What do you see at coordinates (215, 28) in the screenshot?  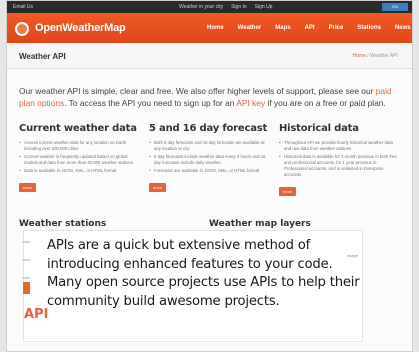 I see `nav-home: Home` at bounding box center [215, 28].